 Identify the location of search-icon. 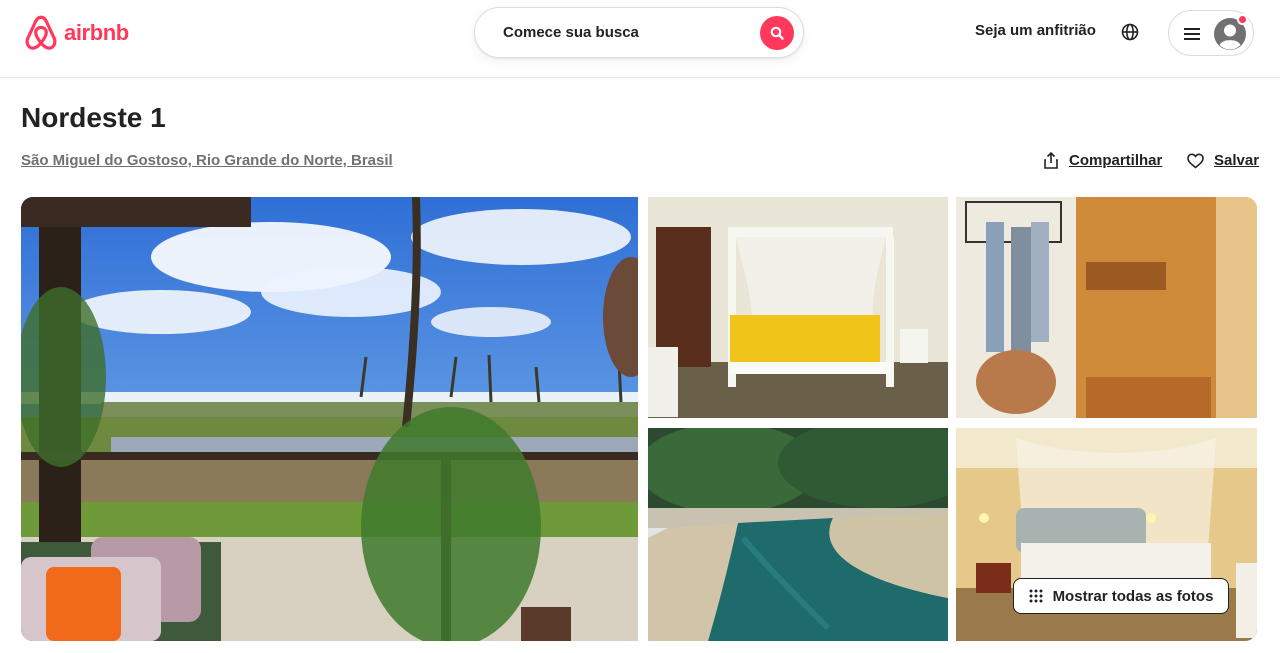
(777, 33).